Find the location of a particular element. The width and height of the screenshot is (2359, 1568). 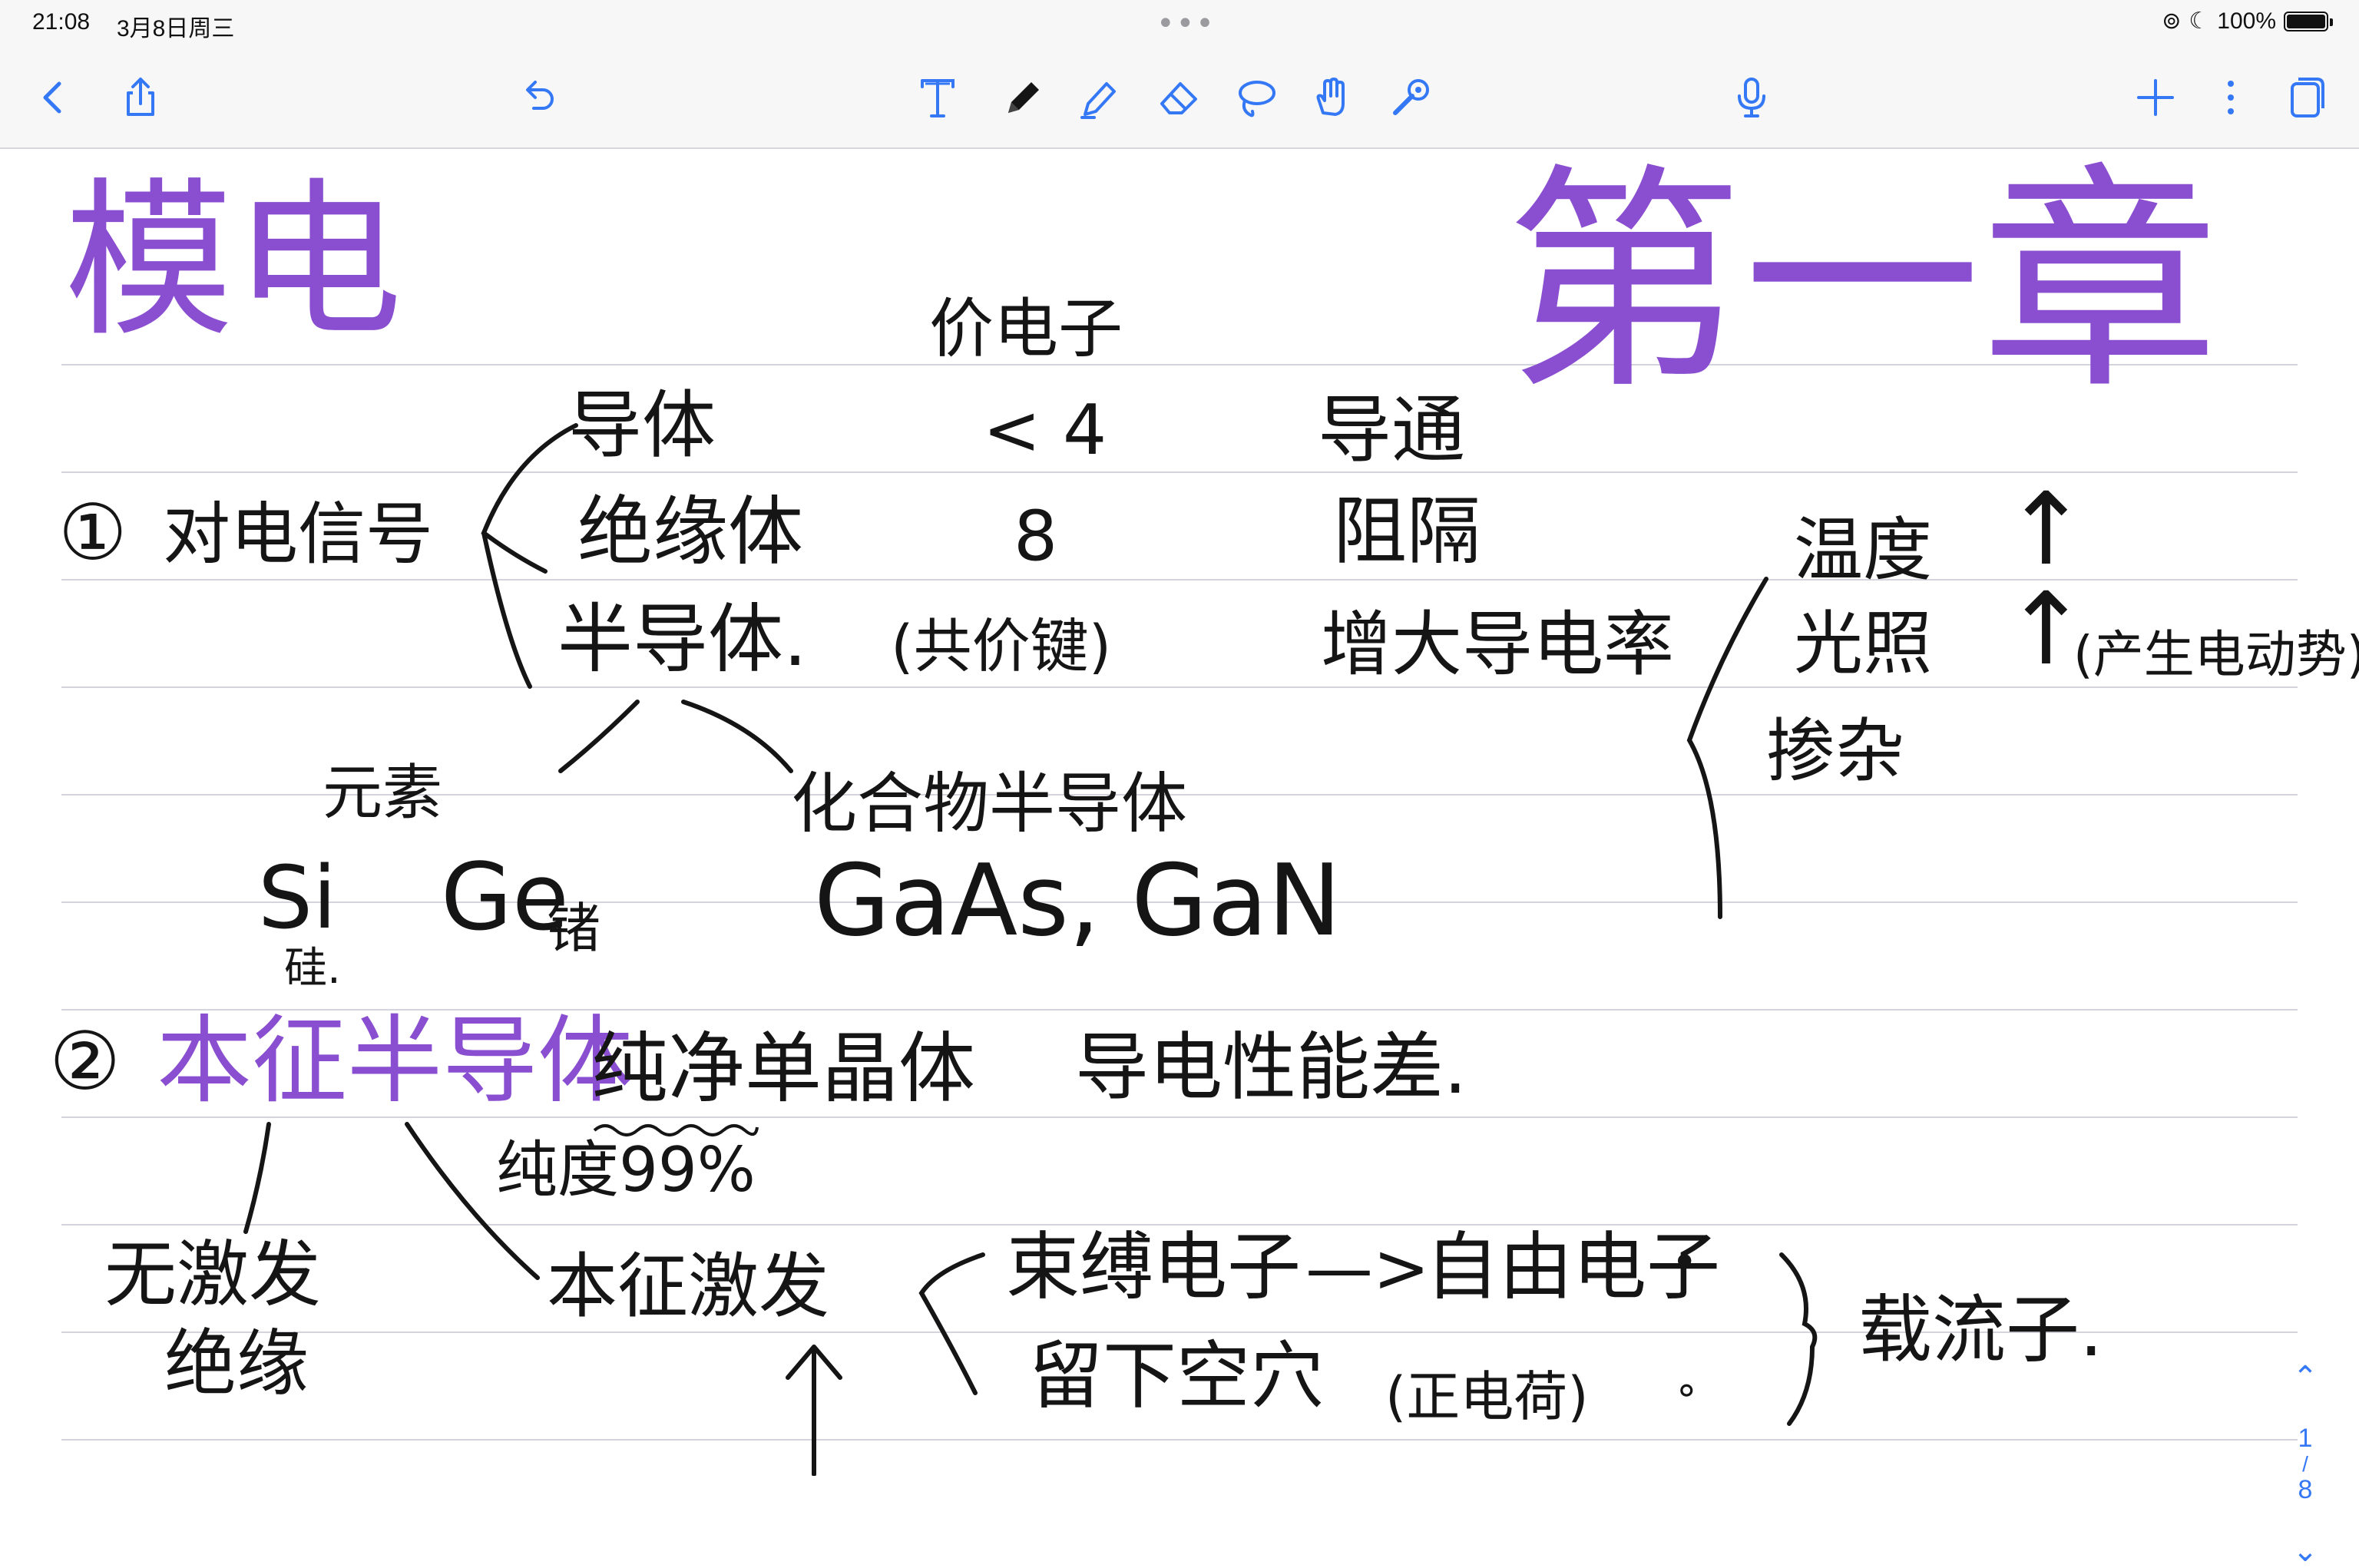

page-down-icon: ⌄ is located at coordinates (2305, 1551).